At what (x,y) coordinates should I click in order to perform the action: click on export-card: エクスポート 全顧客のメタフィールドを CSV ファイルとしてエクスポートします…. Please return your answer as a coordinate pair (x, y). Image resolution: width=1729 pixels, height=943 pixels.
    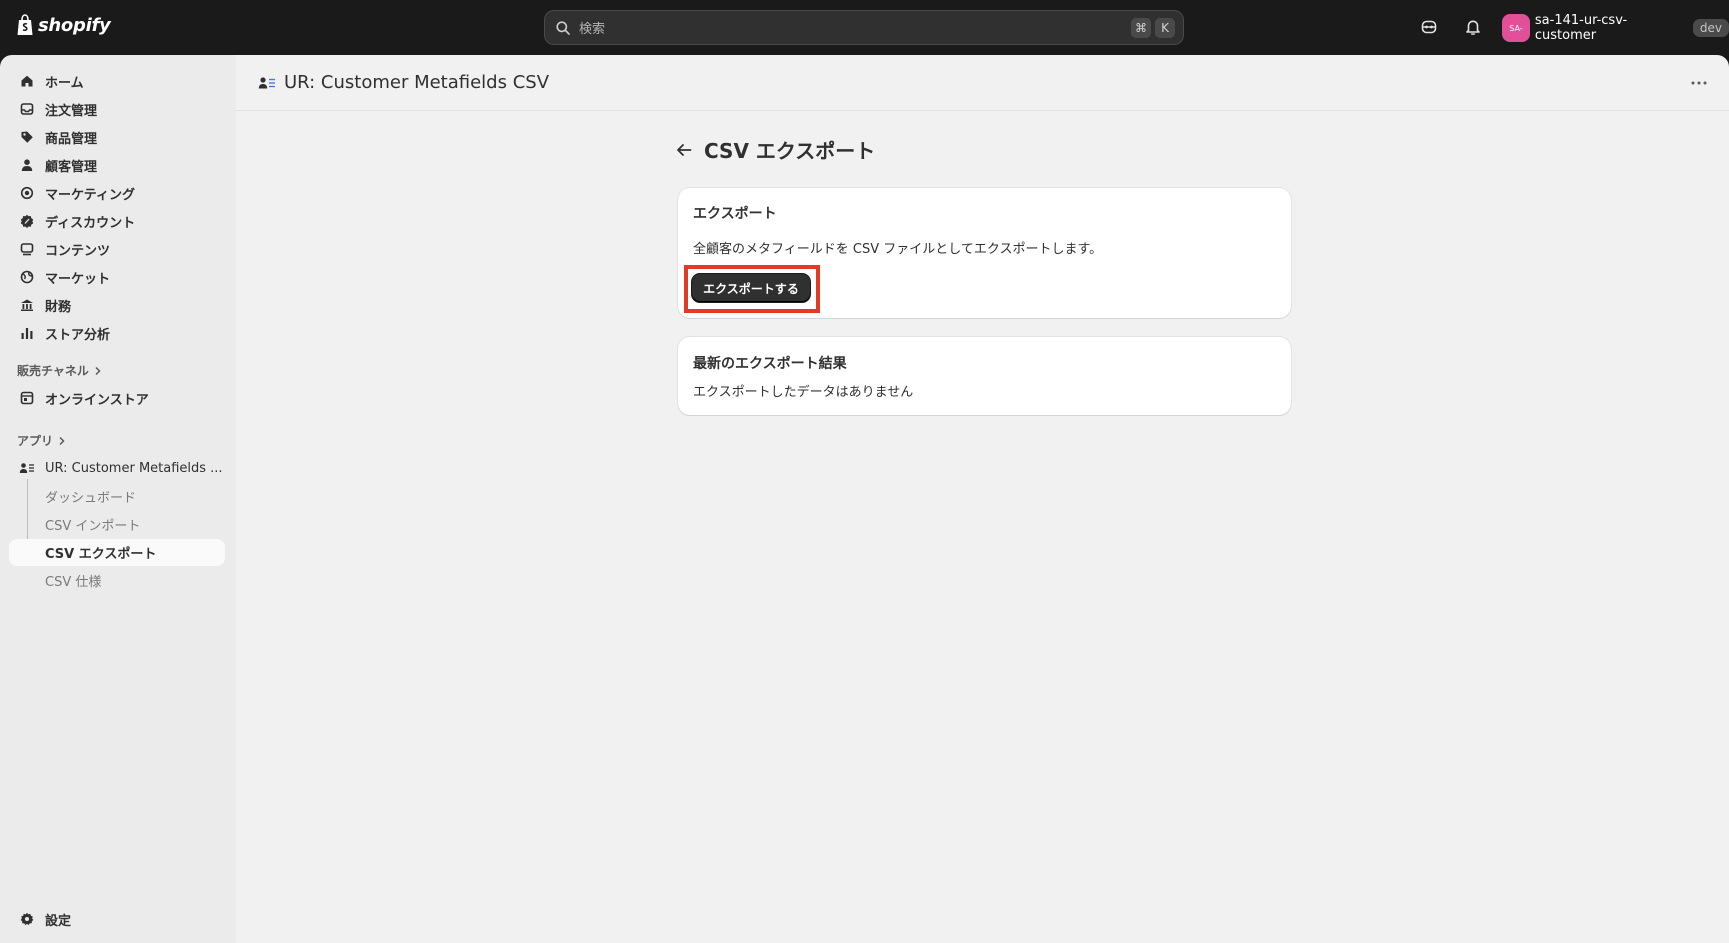
    Looking at the image, I should click on (984, 253).